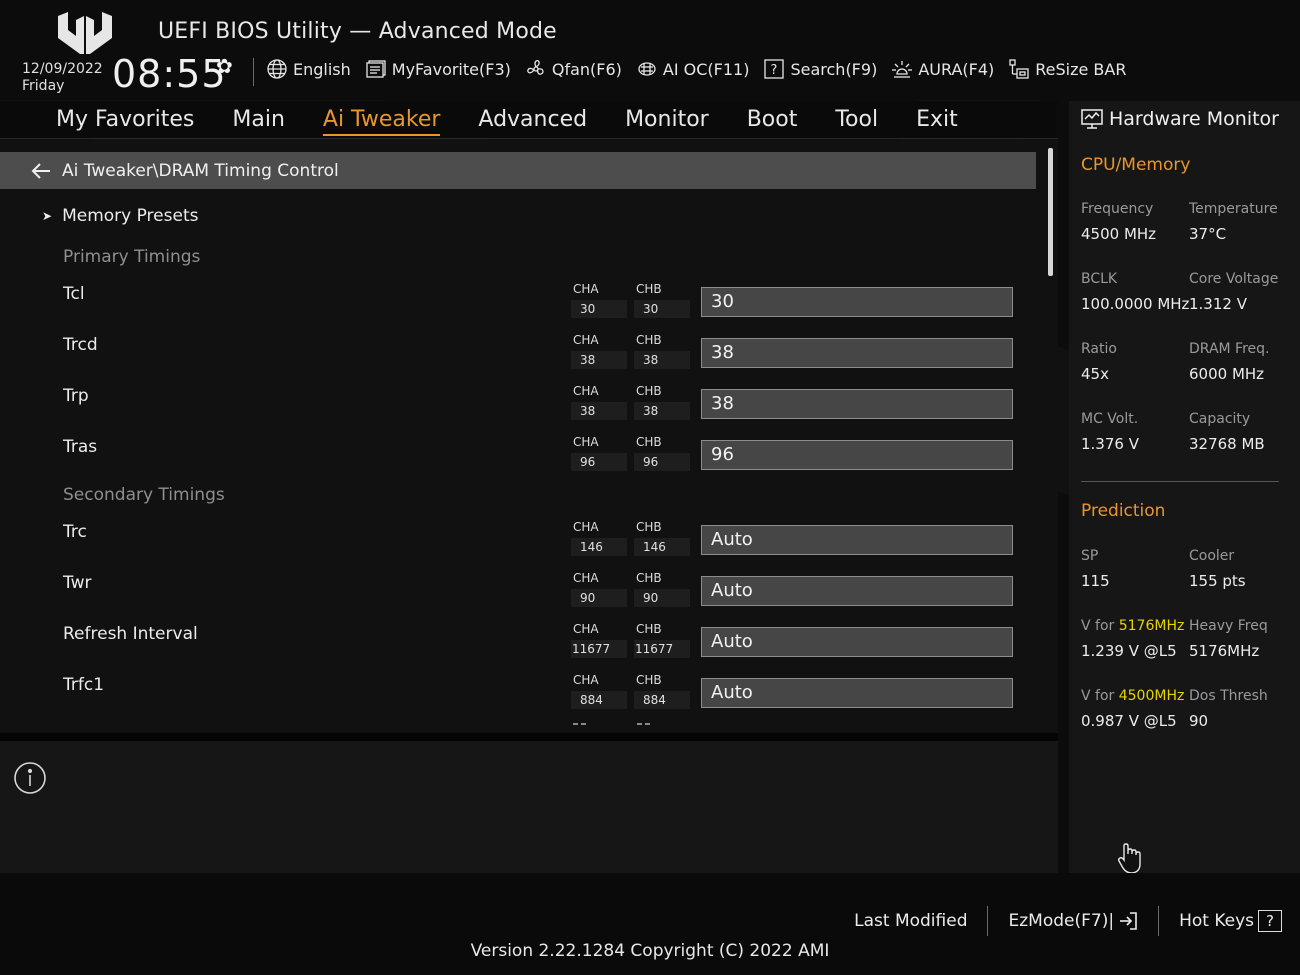 Image resolution: width=1300 pixels, height=975 pixels. Describe the element at coordinates (599, 462) in the screenshot. I see `channel-a-value: 96` at that location.